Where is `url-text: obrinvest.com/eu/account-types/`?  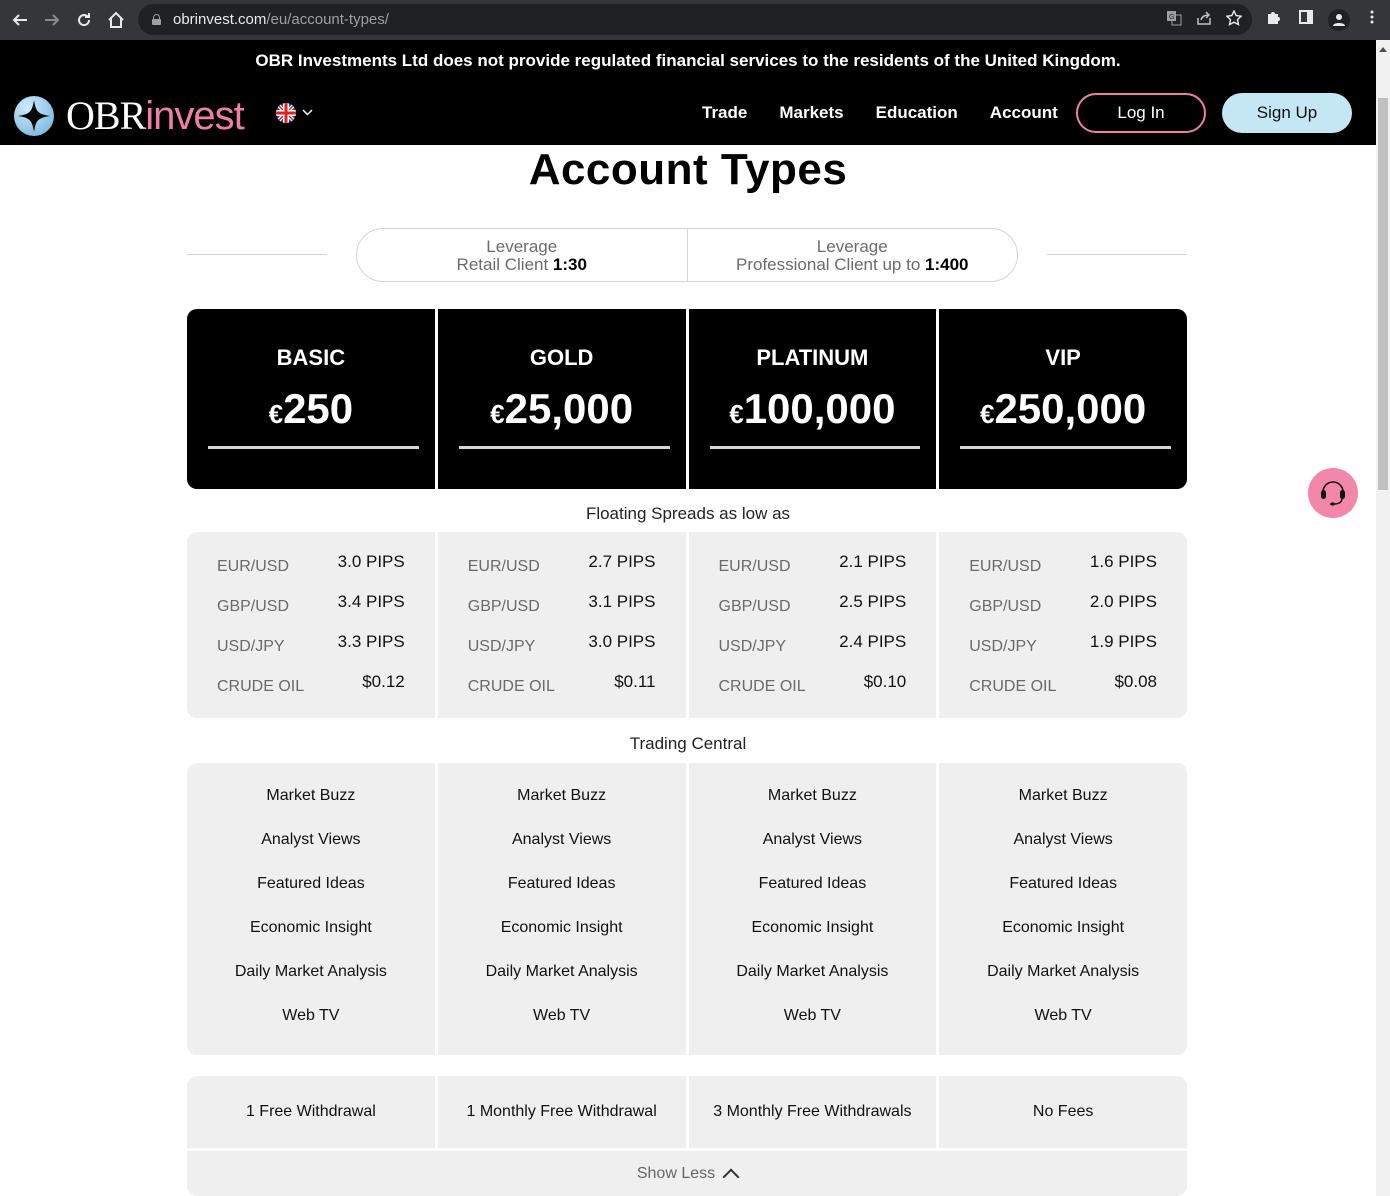
url-text: obrinvest.com/eu/account-types/ is located at coordinates (281, 19).